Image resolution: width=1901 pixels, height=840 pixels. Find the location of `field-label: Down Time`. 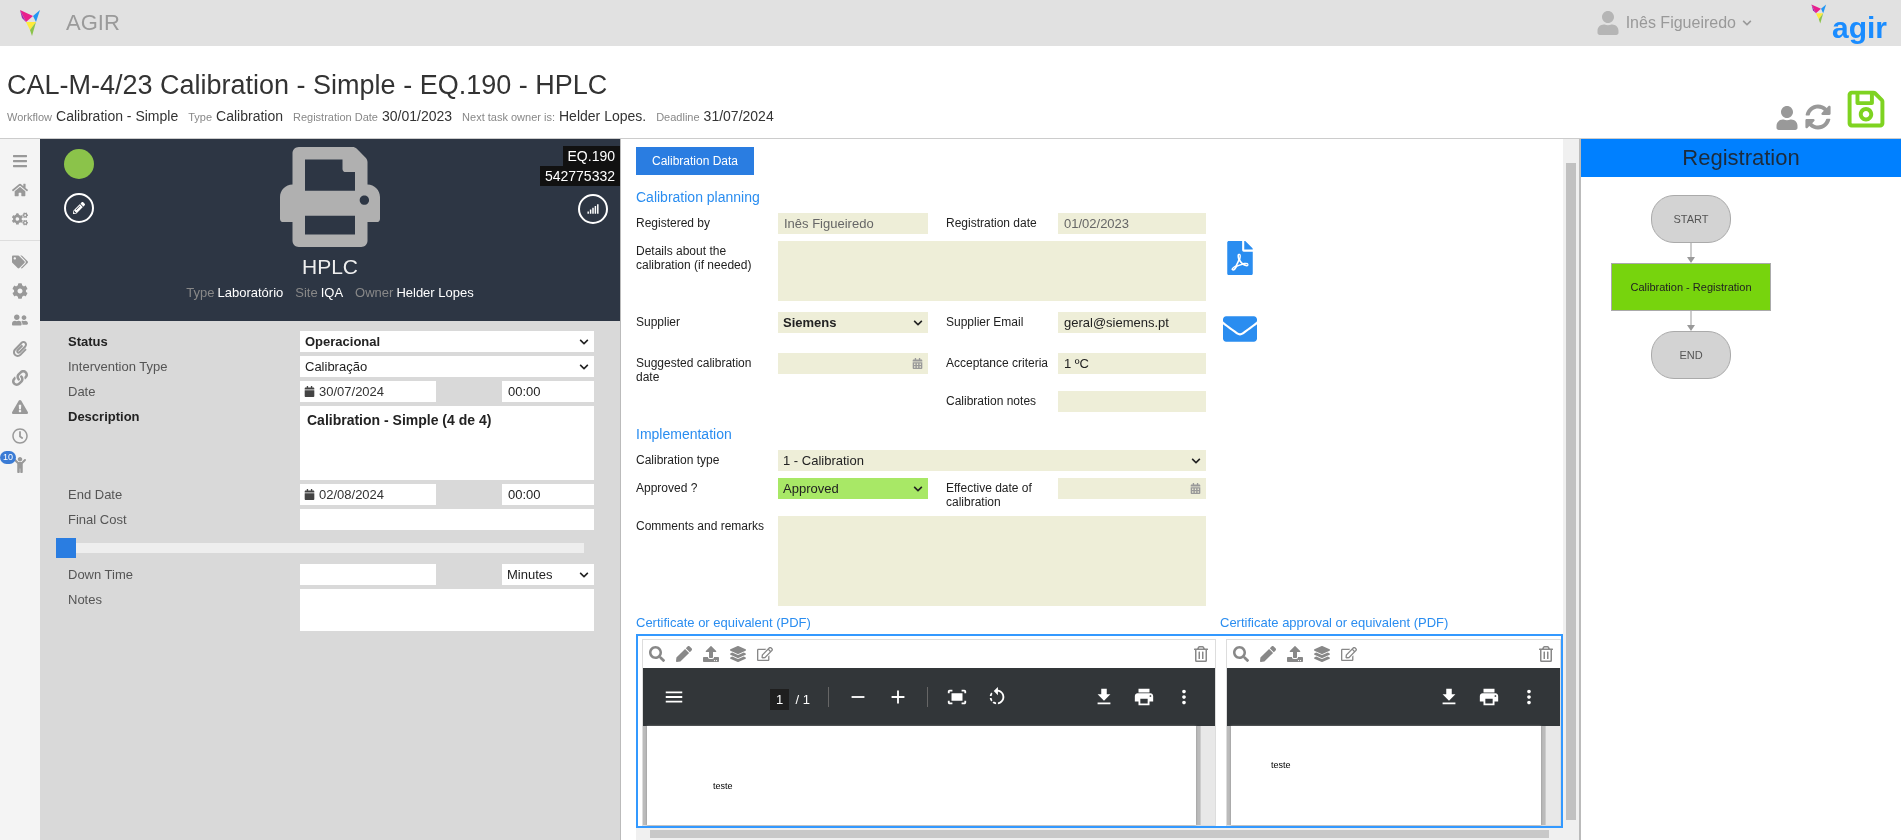

field-label: Down Time is located at coordinates (101, 575).